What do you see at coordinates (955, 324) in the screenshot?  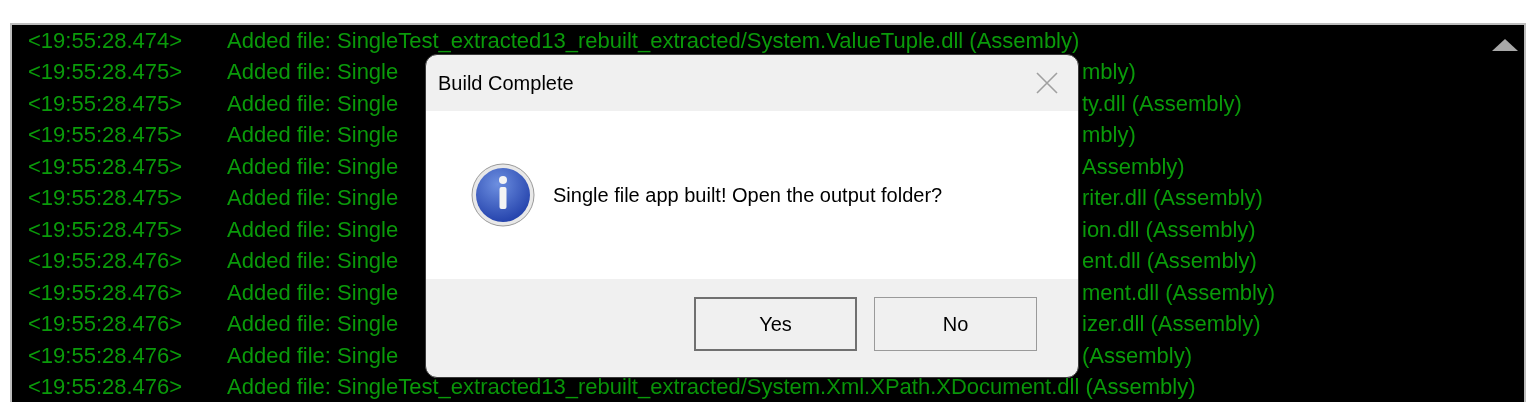 I see `dialog-button: No` at bounding box center [955, 324].